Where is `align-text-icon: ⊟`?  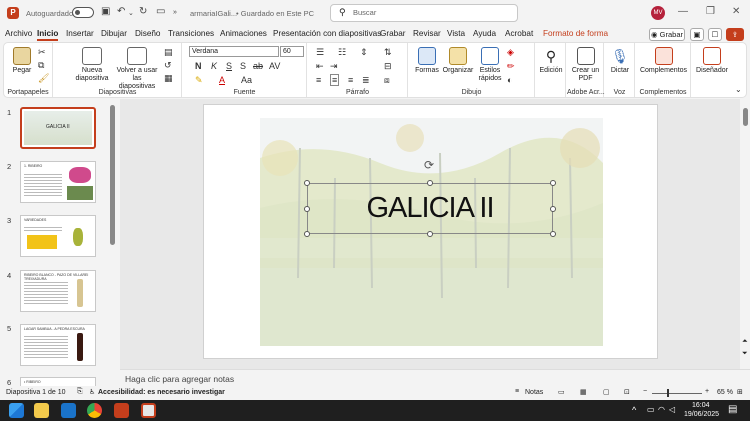 align-text-icon: ⊟ is located at coordinates (388, 66).